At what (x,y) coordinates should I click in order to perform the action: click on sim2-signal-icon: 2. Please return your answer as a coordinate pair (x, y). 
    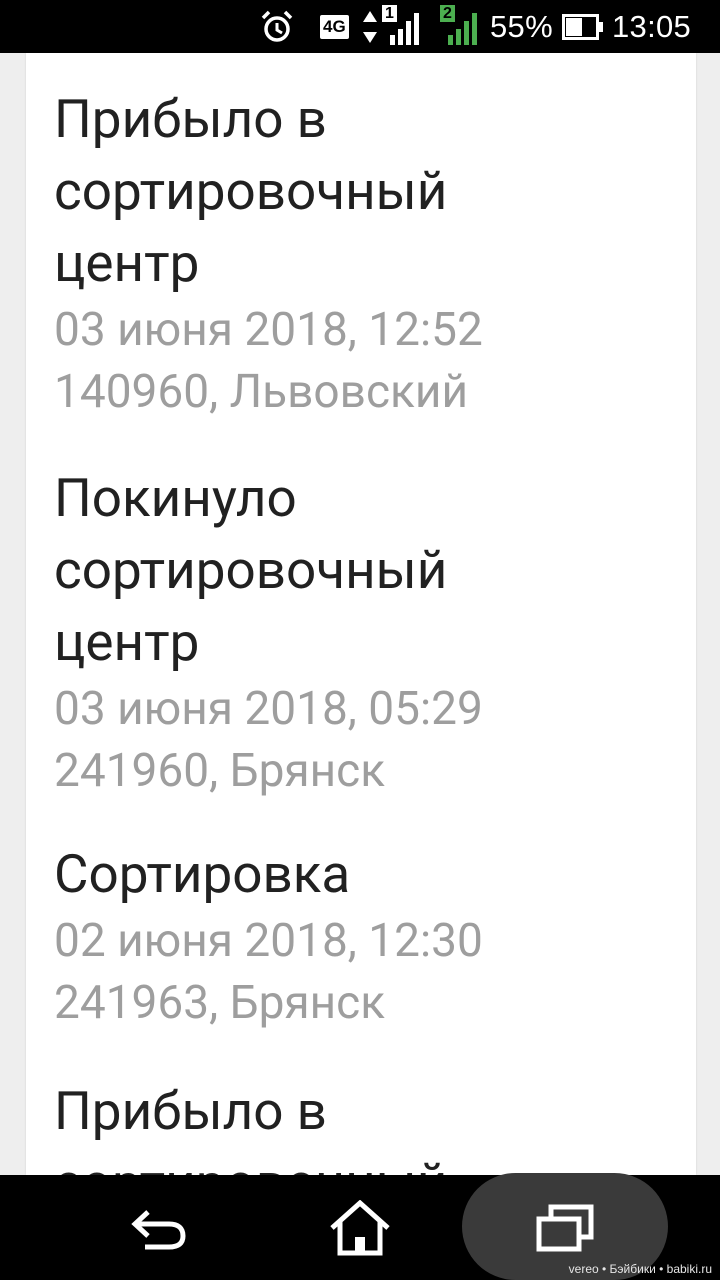
    Looking at the image, I should click on (459, 26).